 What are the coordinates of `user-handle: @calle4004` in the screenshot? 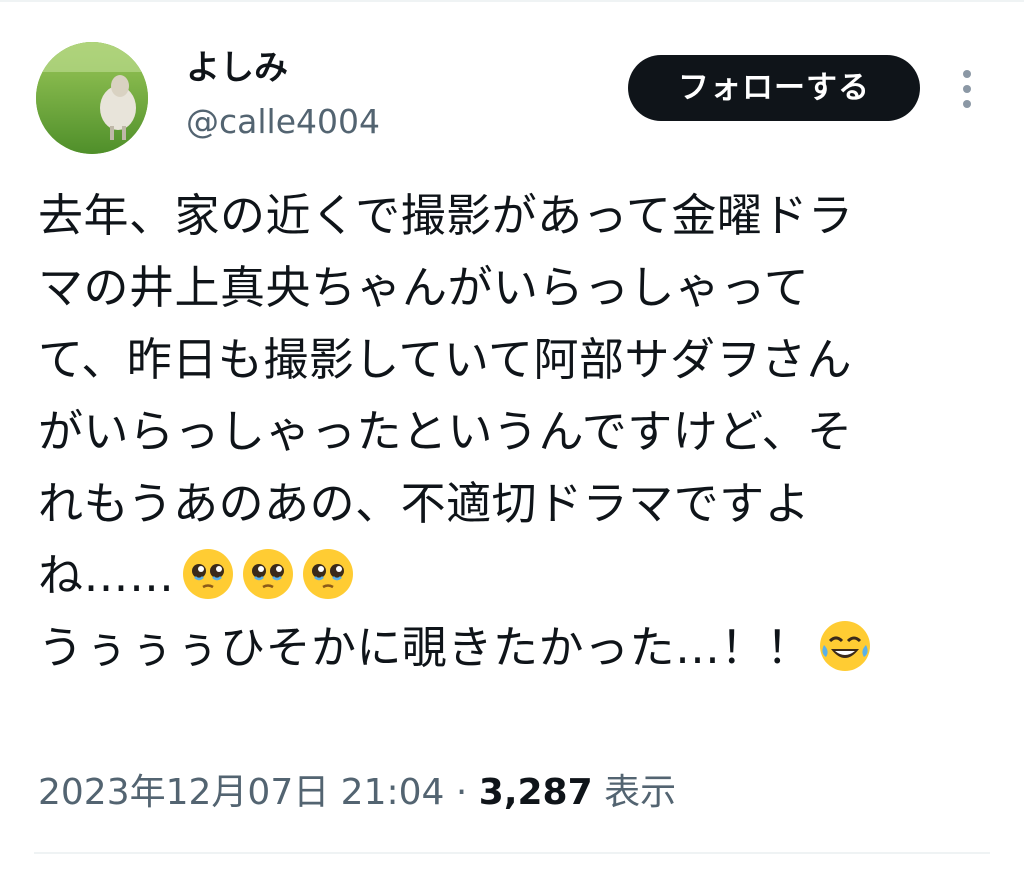 It's located at (283, 122).